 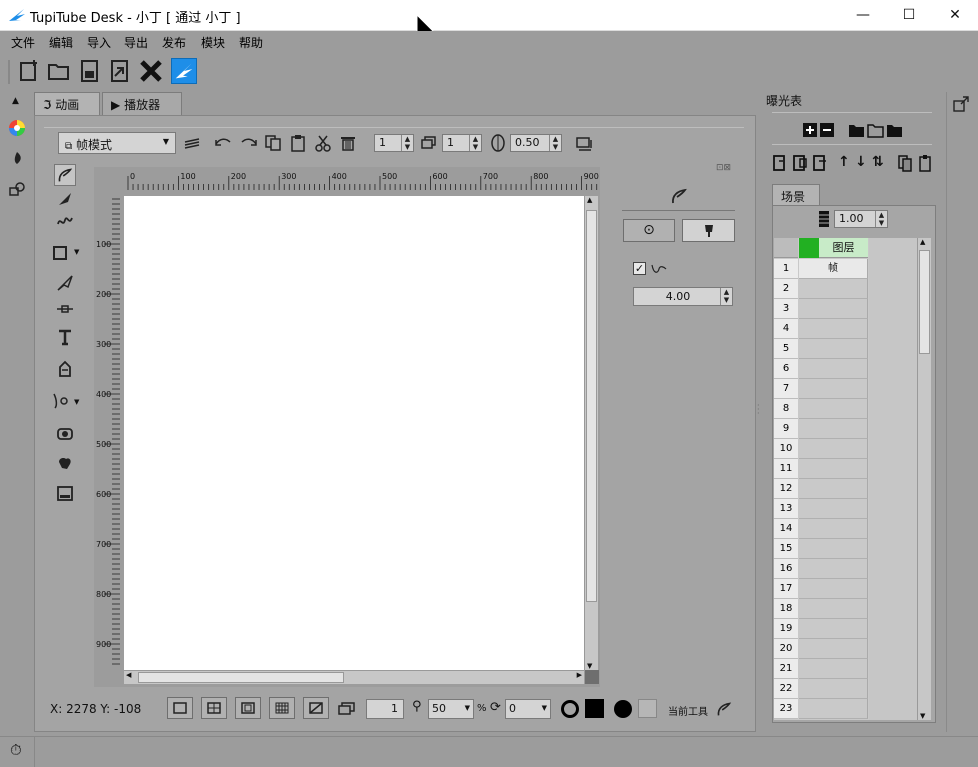 What do you see at coordinates (579, 675) in the screenshot?
I see `scroll-right-icon: ▶` at bounding box center [579, 675].